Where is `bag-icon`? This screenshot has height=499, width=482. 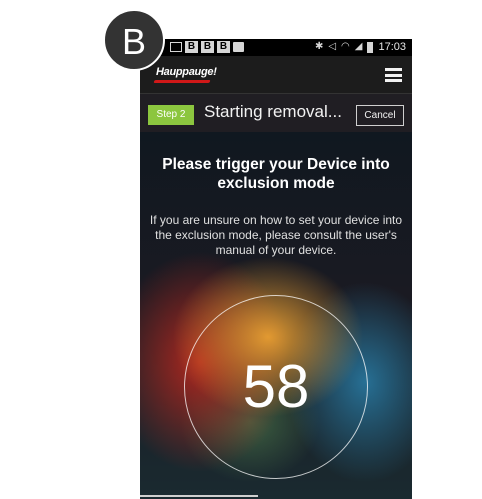
bag-icon is located at coordinates (238, 47).